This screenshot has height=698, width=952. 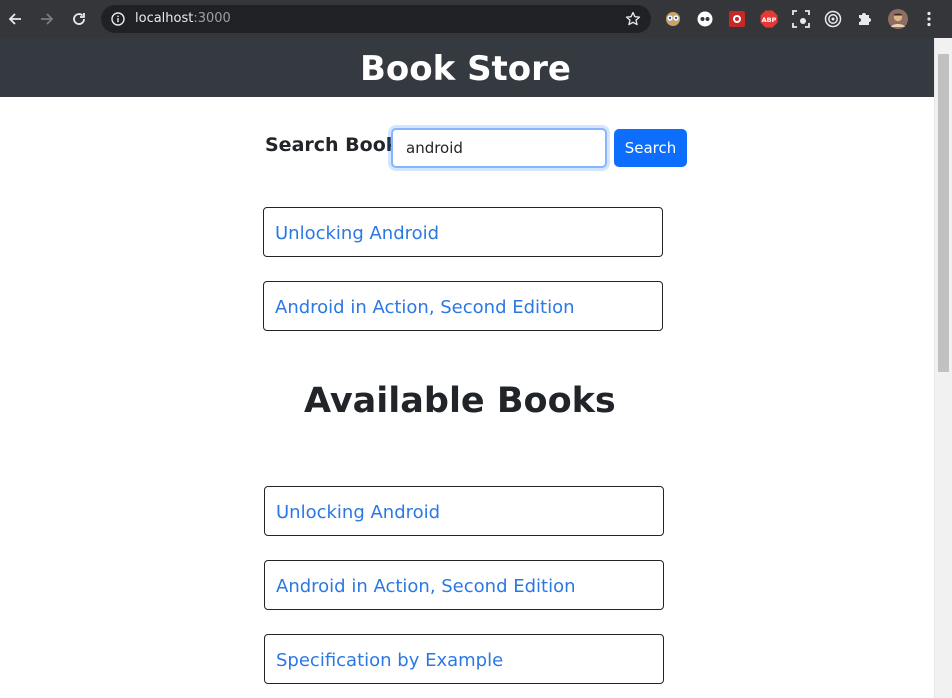 What do you see at coordinates (212, 18) in the screenshot?
I see `url-port: :3000` at bounding box center [212, 18].